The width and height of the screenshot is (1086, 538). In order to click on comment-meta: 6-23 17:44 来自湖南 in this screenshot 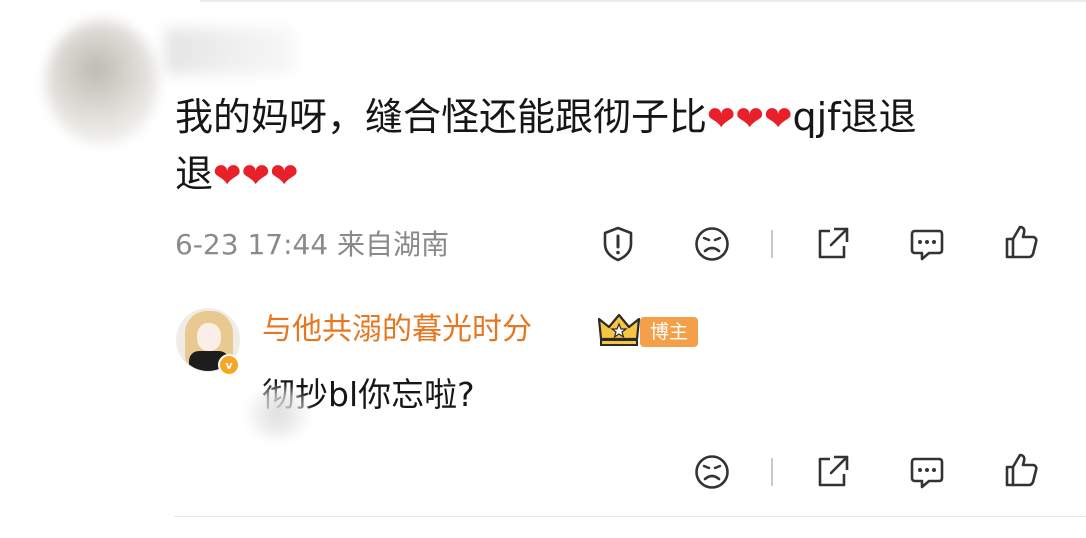, I will do `click(312, 245)`.